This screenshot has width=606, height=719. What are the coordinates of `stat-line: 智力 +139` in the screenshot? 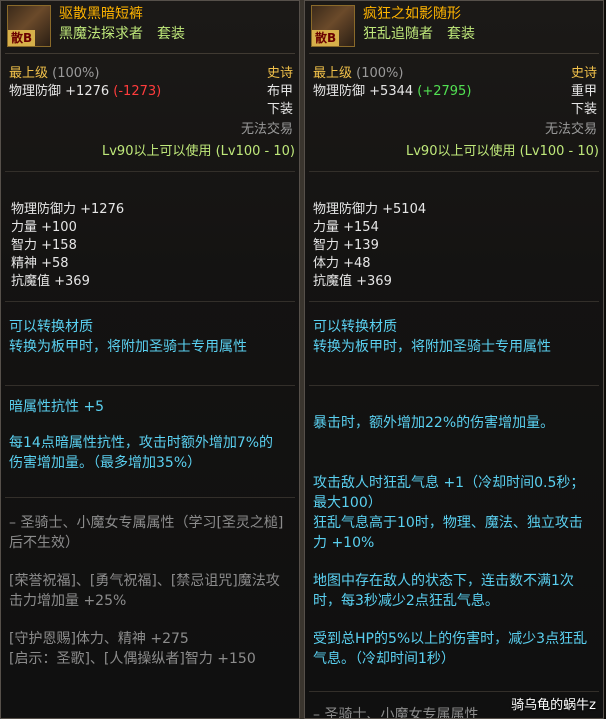 It's located at (346, 245).